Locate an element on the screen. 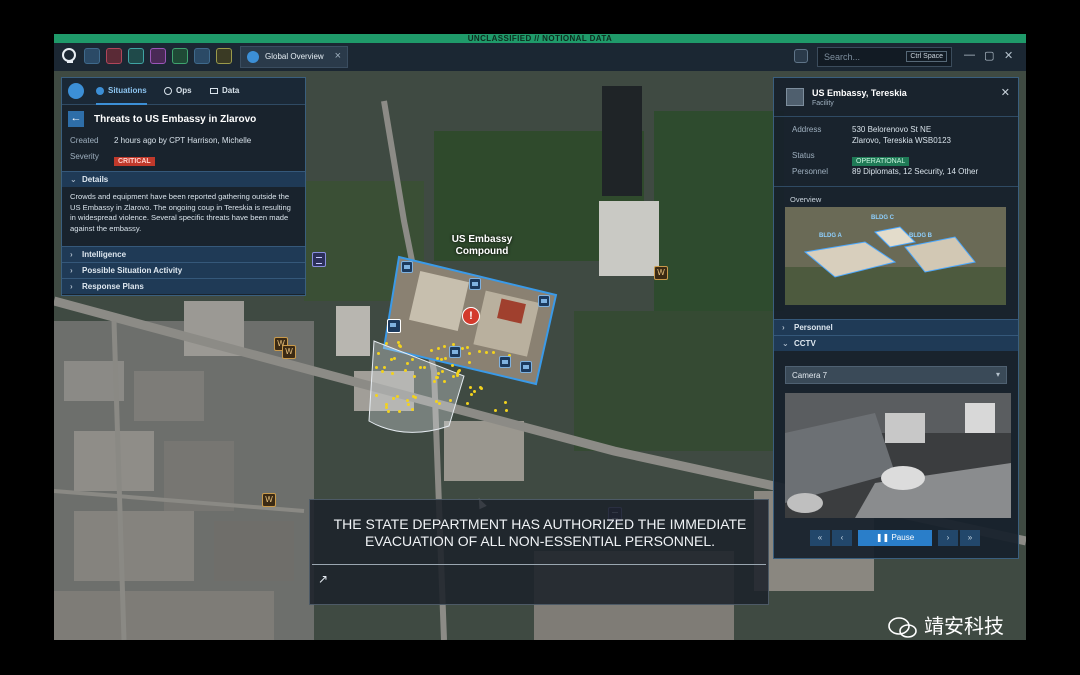 Image resolution: width=1080 pixels, height=675 pixels. divider is located at coordinates (896, 186).